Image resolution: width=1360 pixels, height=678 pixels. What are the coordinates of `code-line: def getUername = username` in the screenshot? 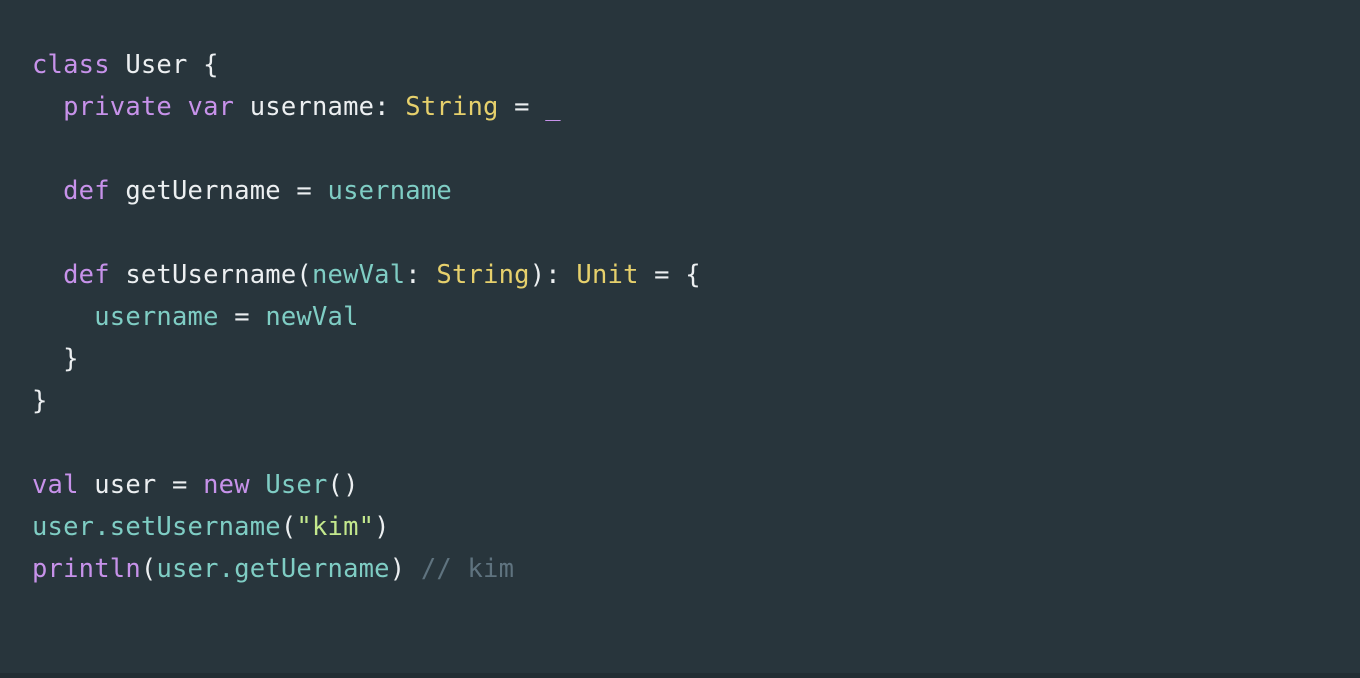 It's located at (696, 191).